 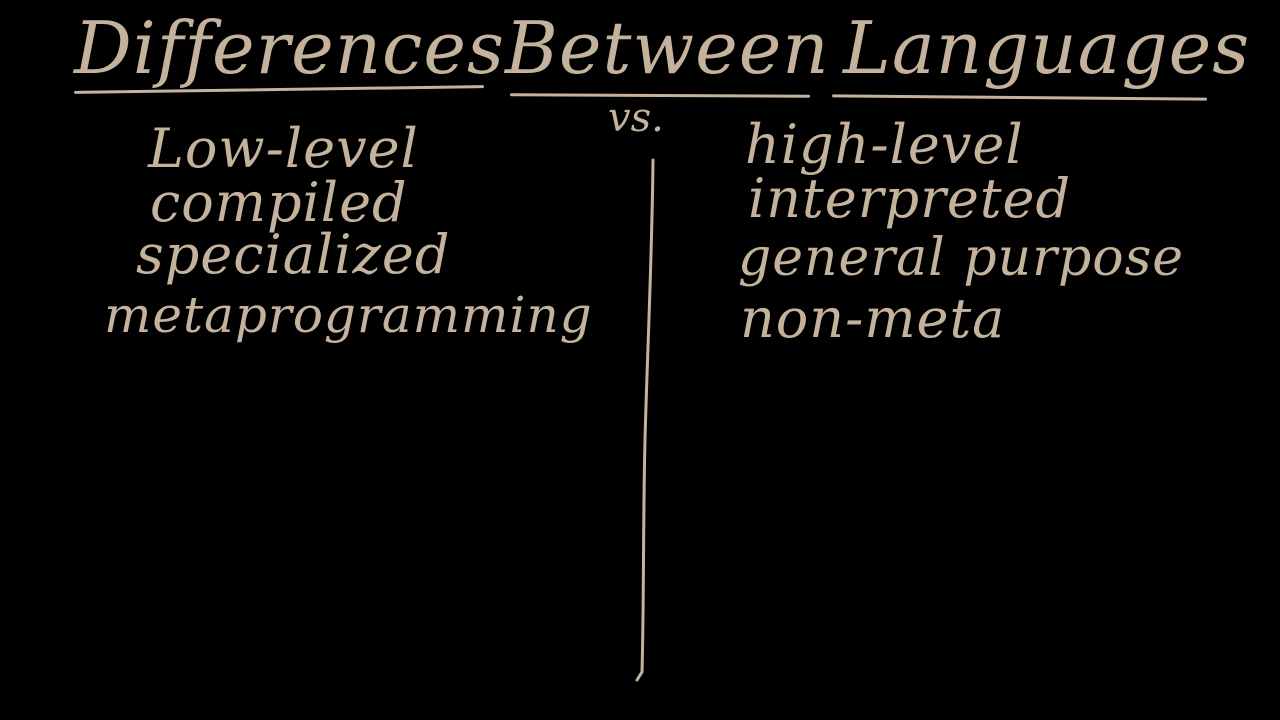 I want to click on title-word-between: Between, so click(x=667, y=48).